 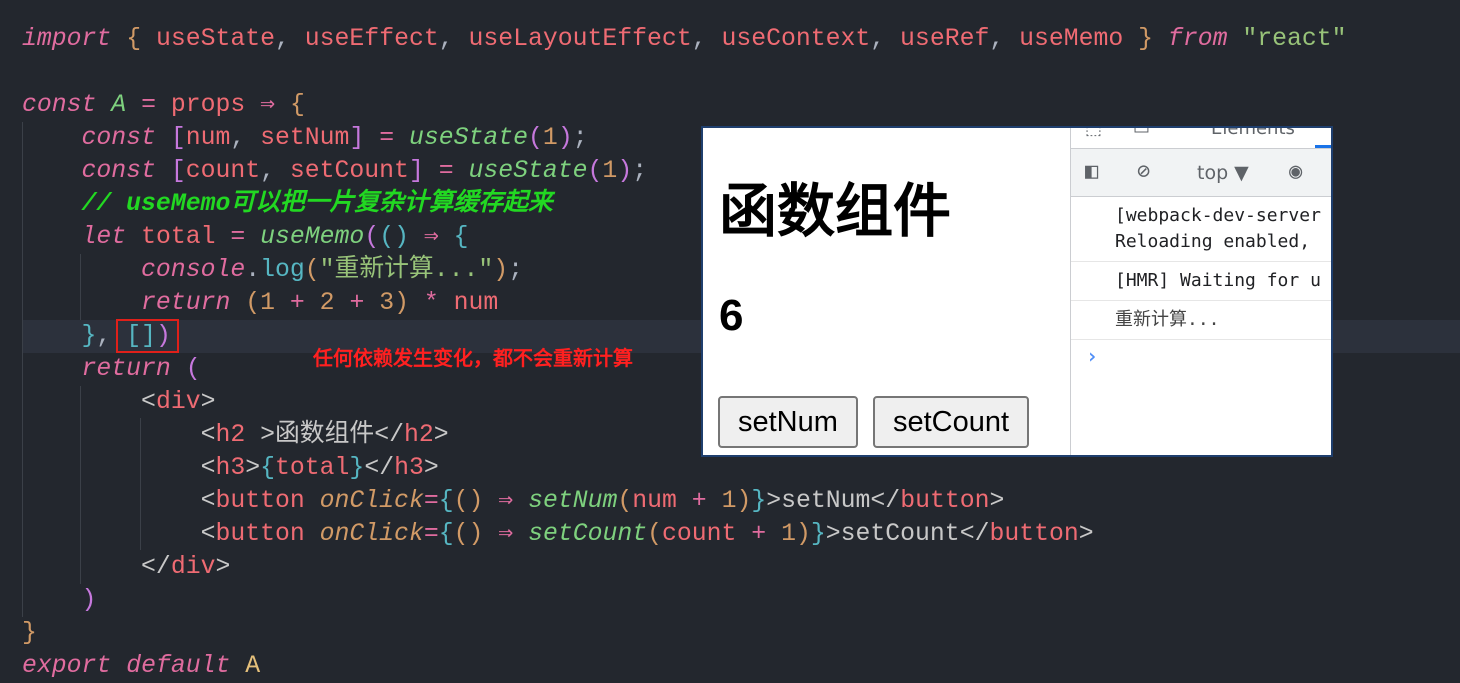 What do you see at coordinates (892, 534) in the screenshot?
I see `code-token: >setCount` at bounding box center [892, 534].